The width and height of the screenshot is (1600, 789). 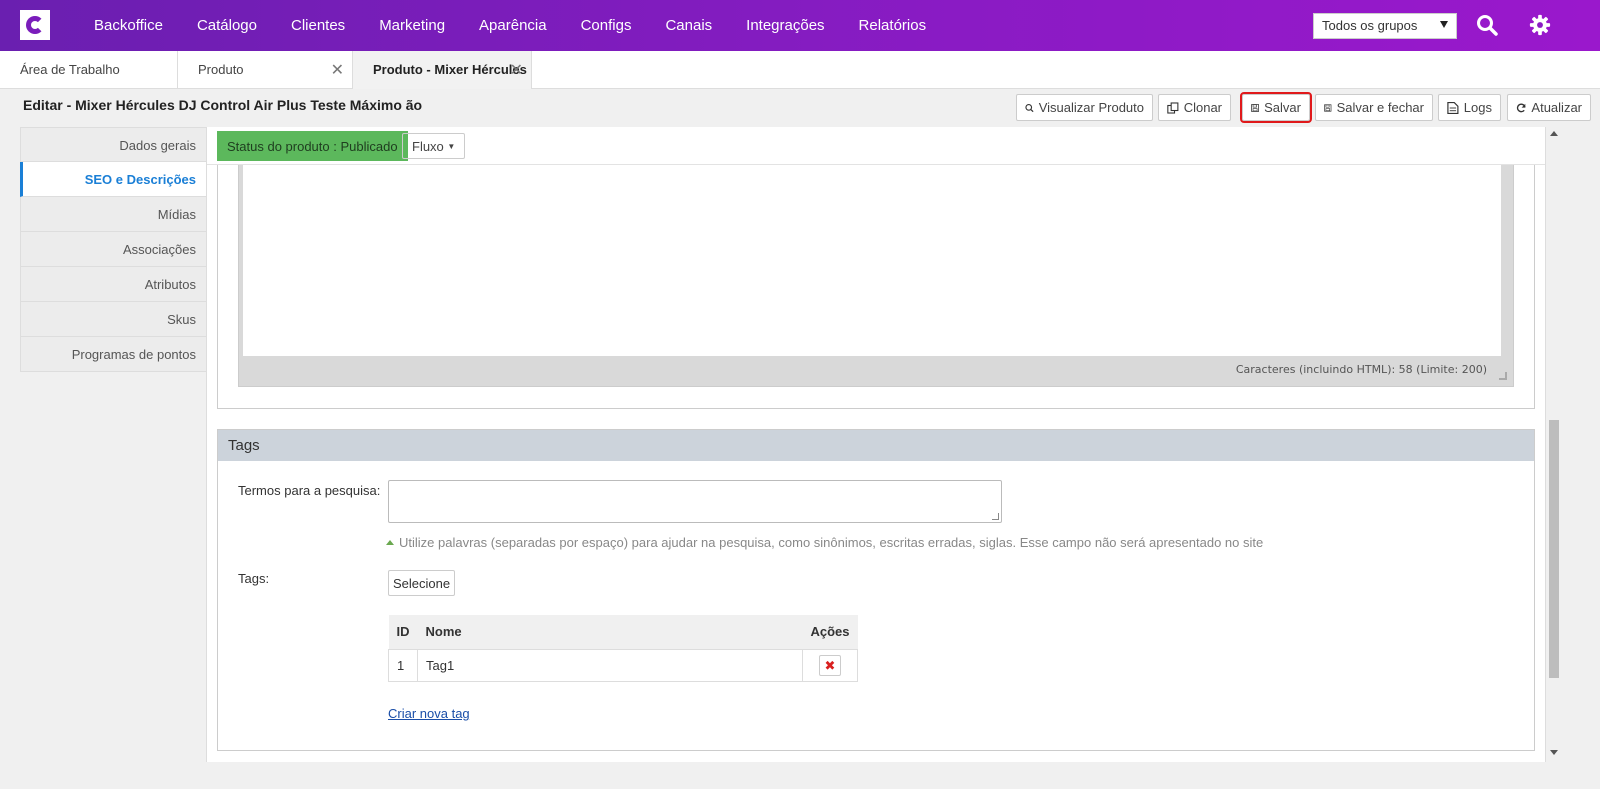 I want to click on scroll-down-arrow-icon, so click(x=1554, y=752).